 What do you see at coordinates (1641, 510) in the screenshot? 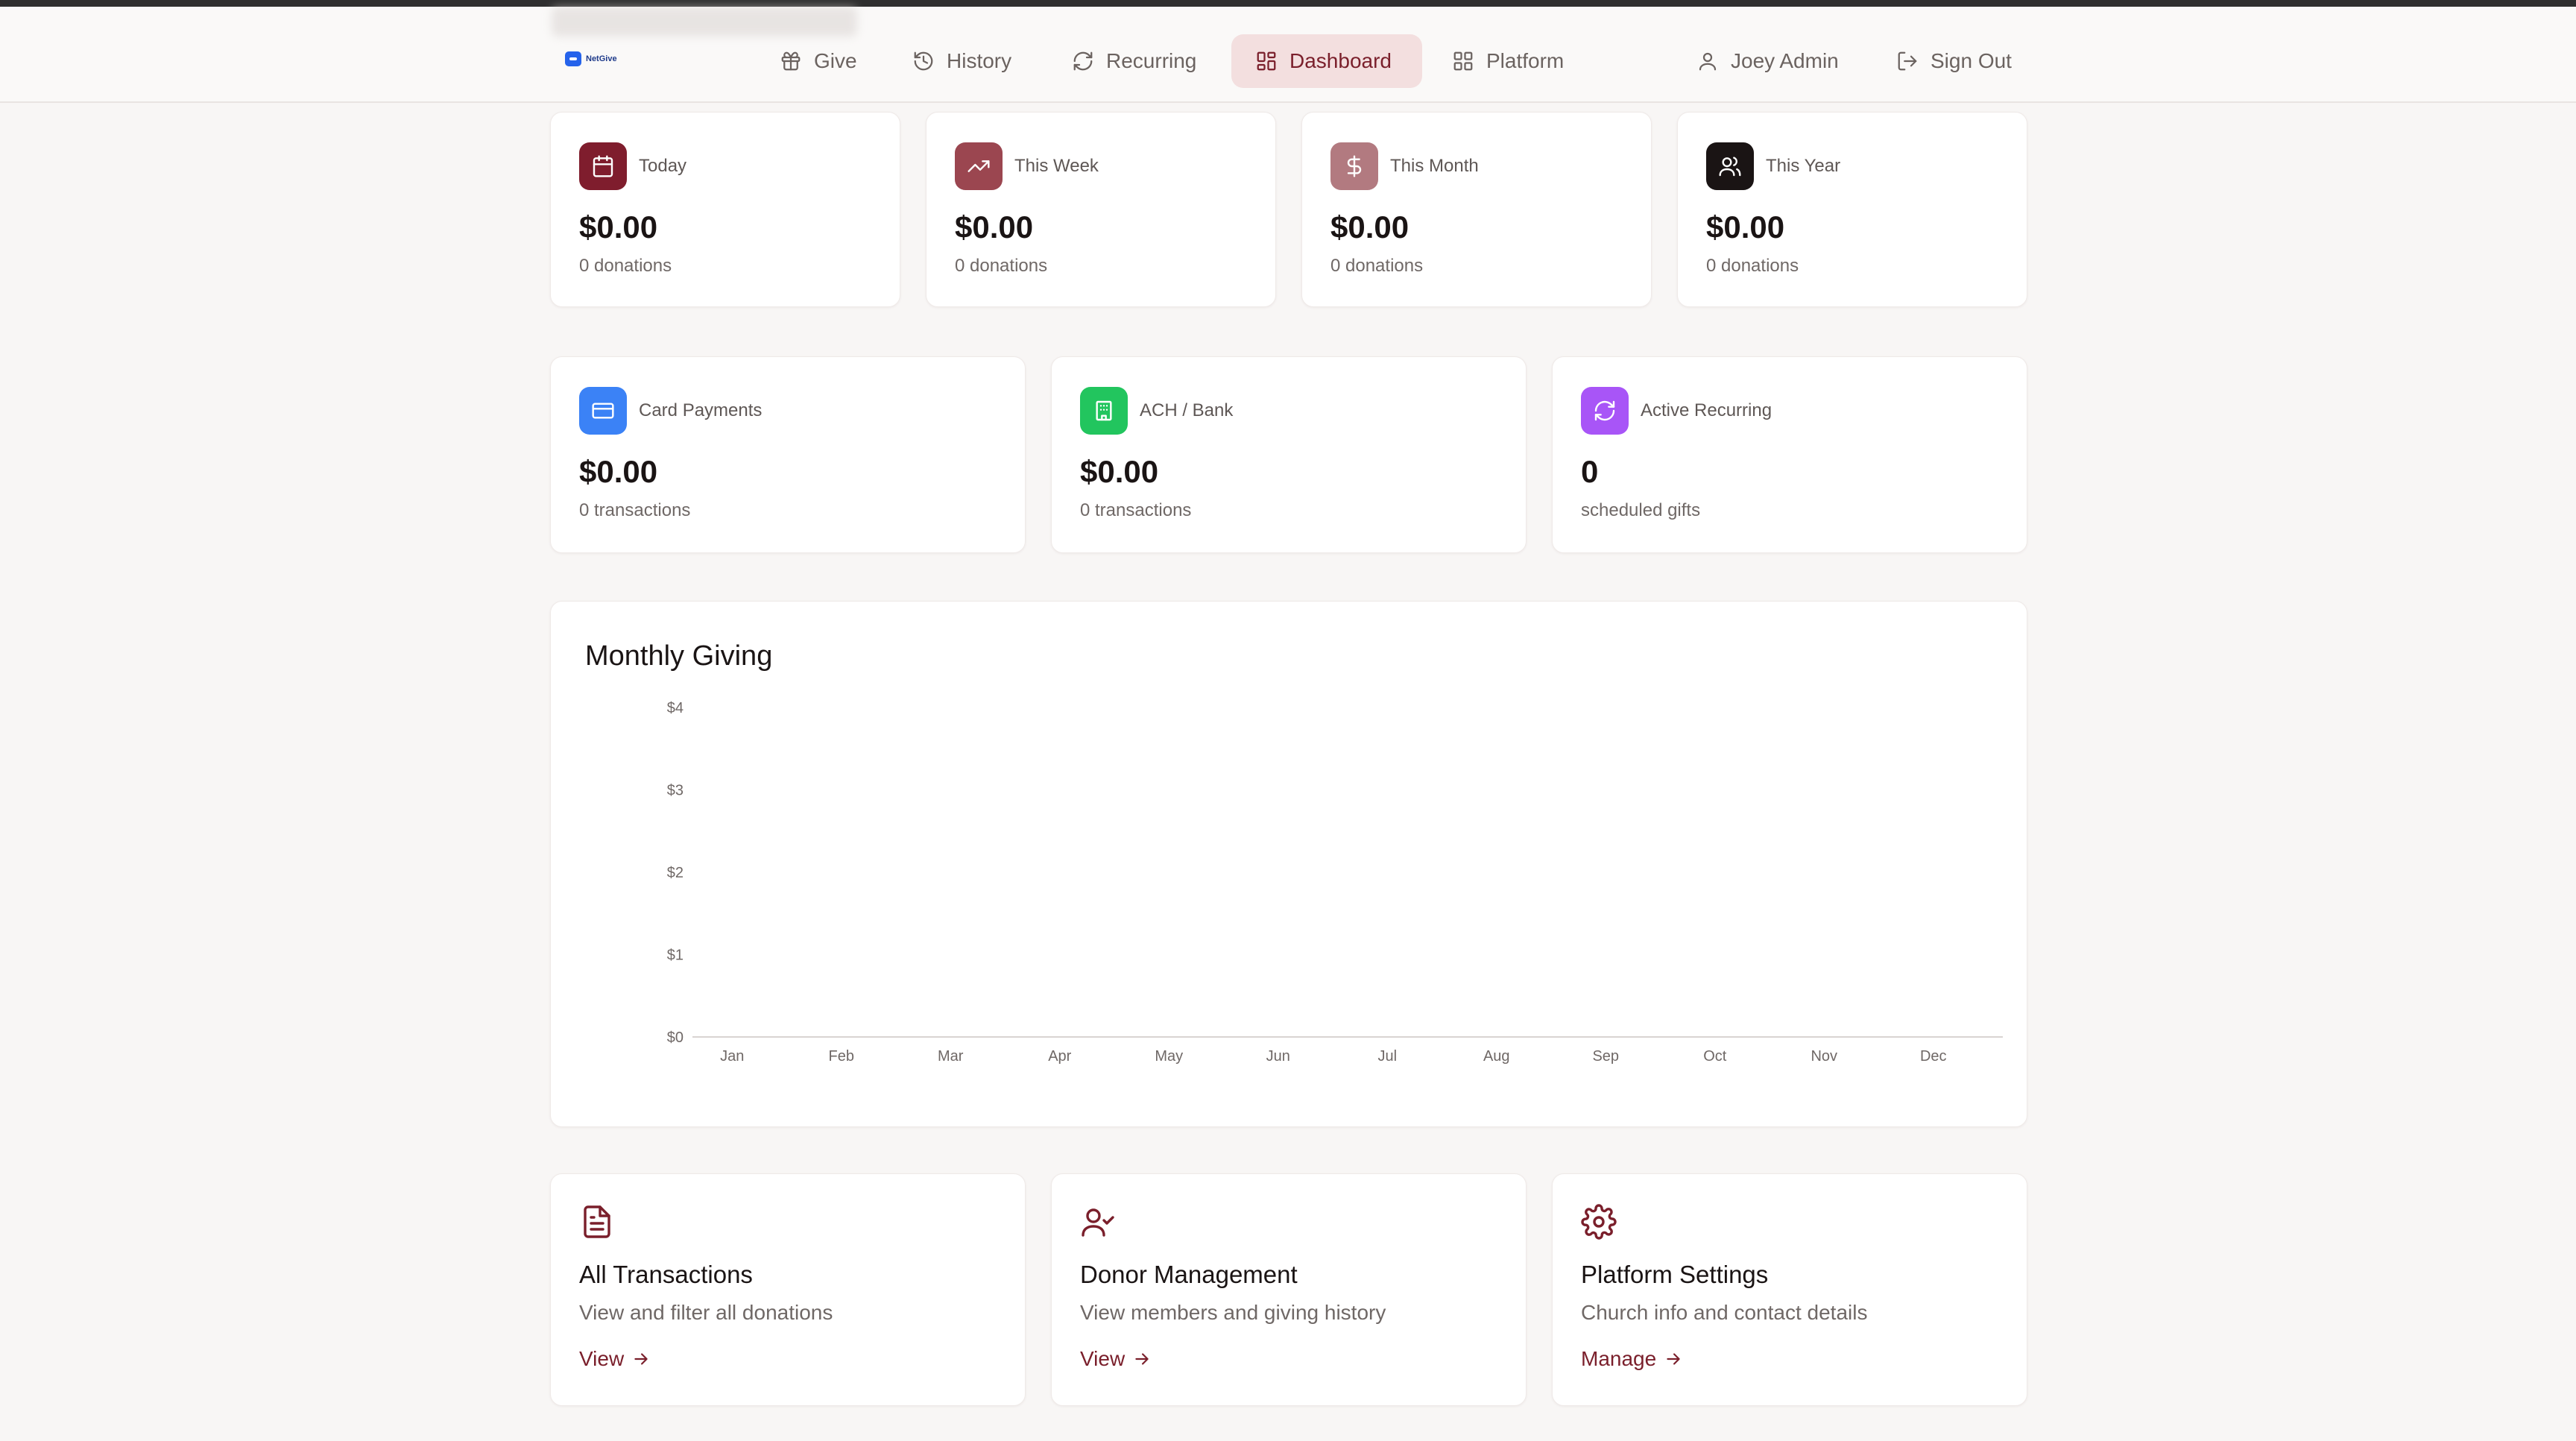
I see `stat-subtext: scheduled gifts` at bounding box center [1641, 510].